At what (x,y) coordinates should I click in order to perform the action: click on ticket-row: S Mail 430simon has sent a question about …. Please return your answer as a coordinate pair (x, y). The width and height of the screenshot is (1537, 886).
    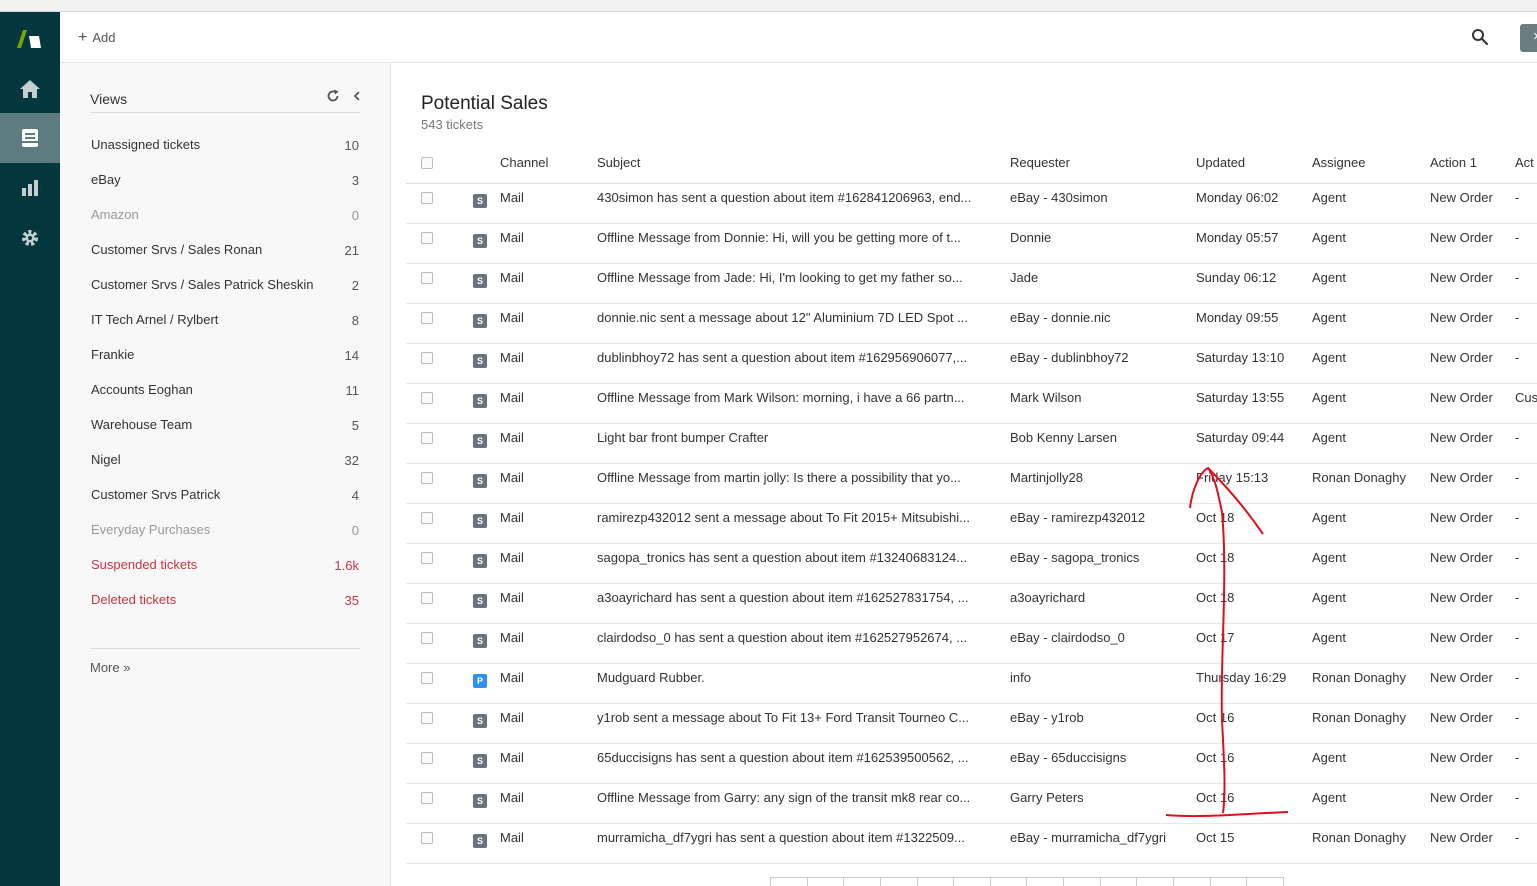
    Looking at the image, I should click on (971, 204).